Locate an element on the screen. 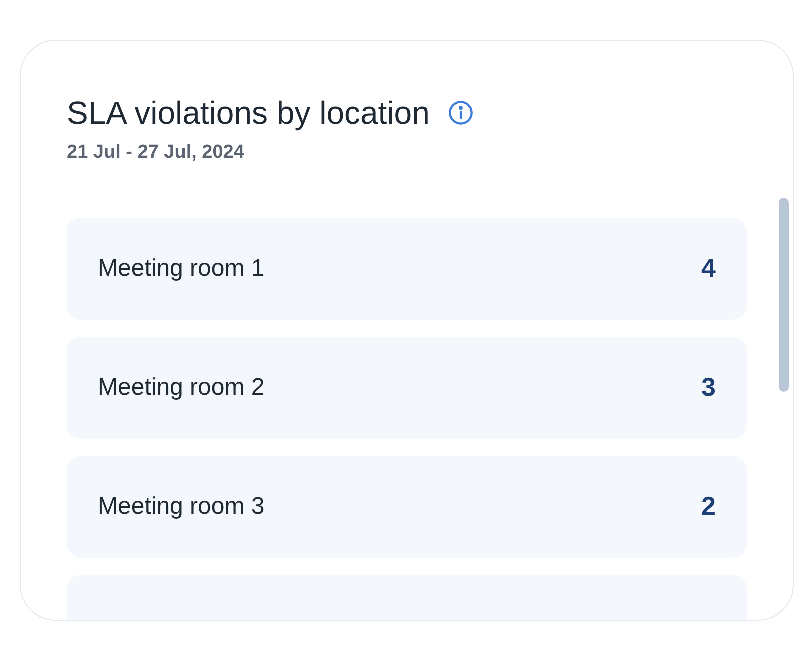  violation-count: 4 is located at coordinates (709, 268).